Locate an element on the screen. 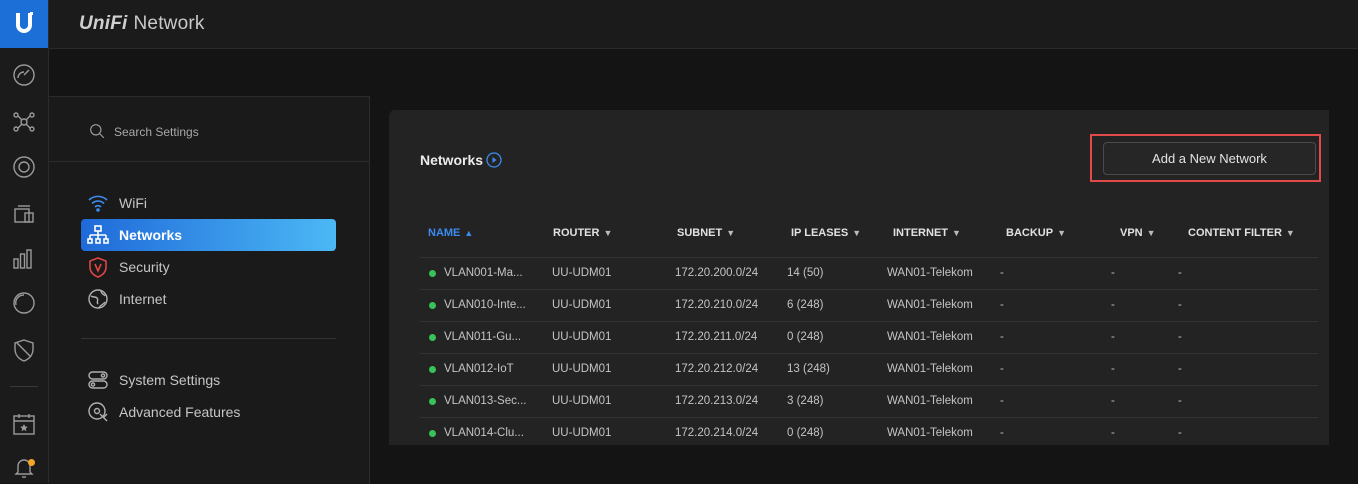  topology-icon is located at coordinates (24, 122).